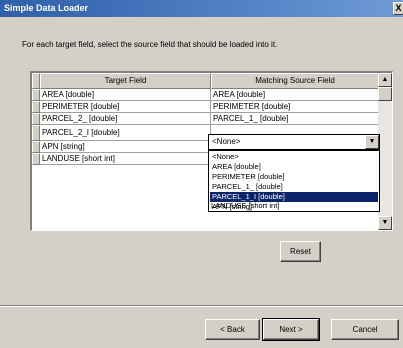 This screenshot has width=403, height=348. I want to click on combo-dropdown-button: ▼, so click(372, 142).